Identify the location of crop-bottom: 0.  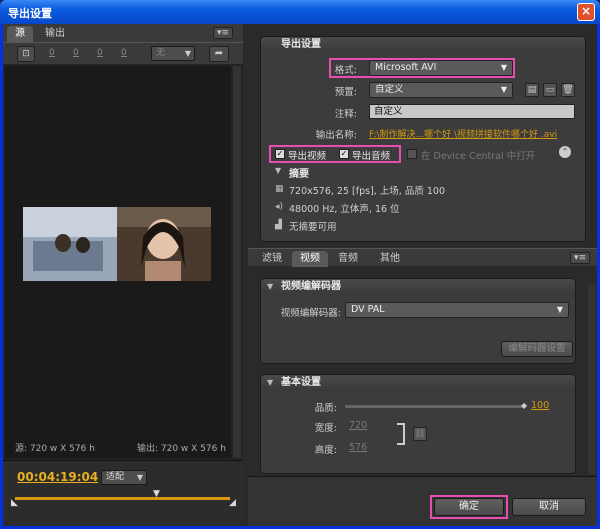
(124, 53).